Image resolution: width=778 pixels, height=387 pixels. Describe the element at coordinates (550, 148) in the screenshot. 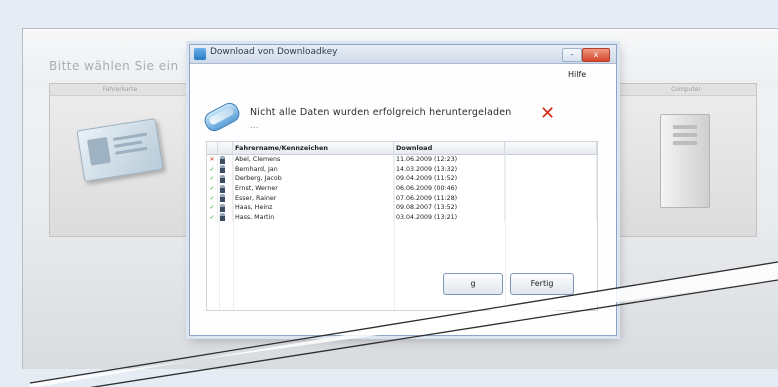

I see `column-empty` at that location.